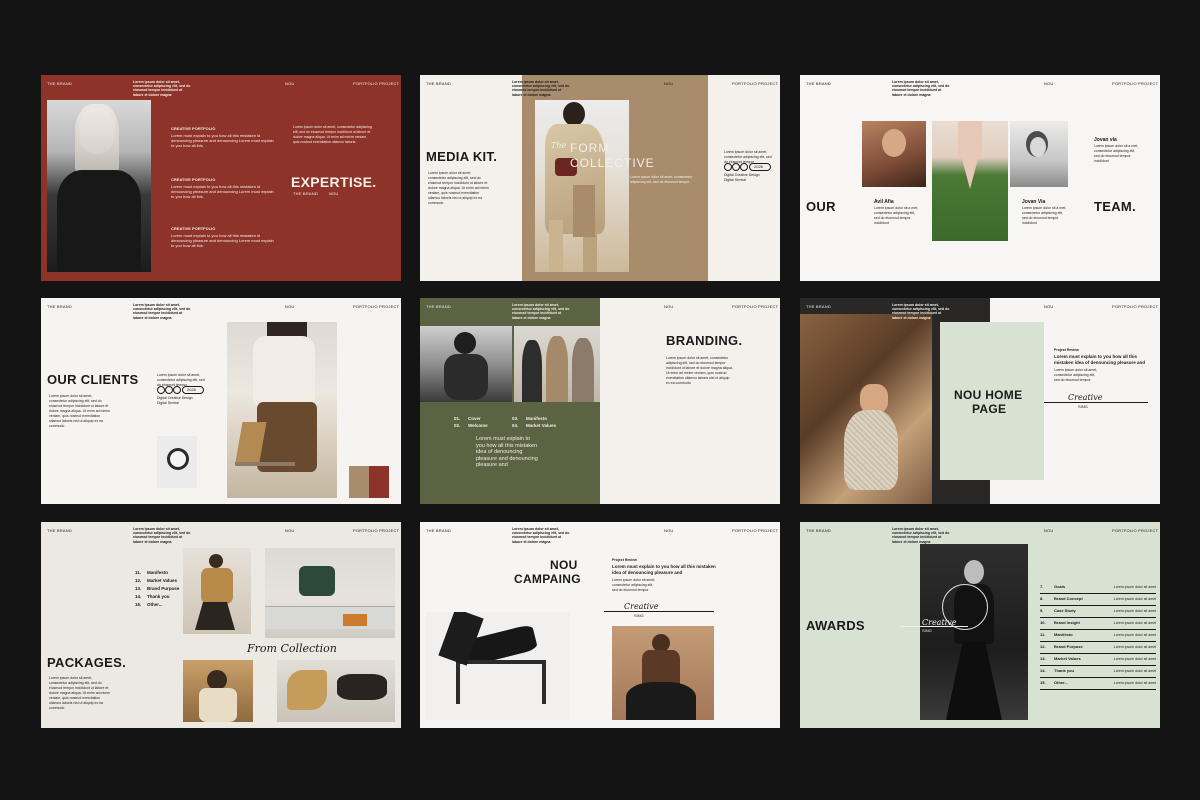 The width and height of the screenshot is (1200, 800). What do you see at coordinates (1065, 610) in the screenshot?
I see `awards-list-label: Case Study` at bounding box center [1065, 610].